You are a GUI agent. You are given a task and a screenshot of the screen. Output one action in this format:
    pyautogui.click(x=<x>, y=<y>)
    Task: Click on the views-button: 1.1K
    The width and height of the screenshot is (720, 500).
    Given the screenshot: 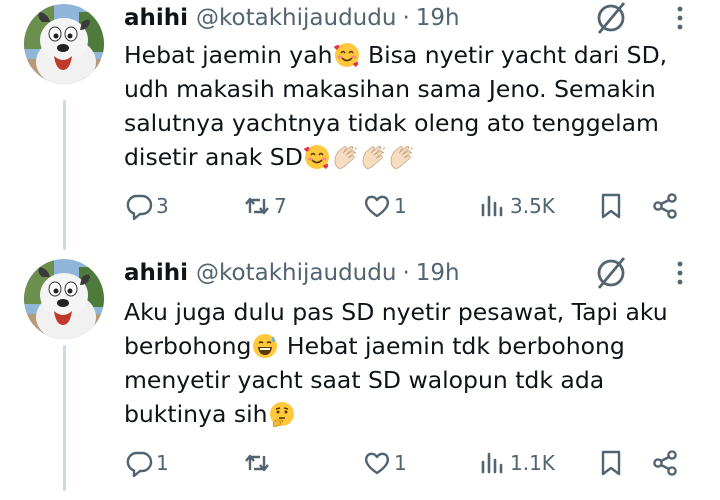 What is the action you would take?
    pyautogui.click(x=516, y=463)
    